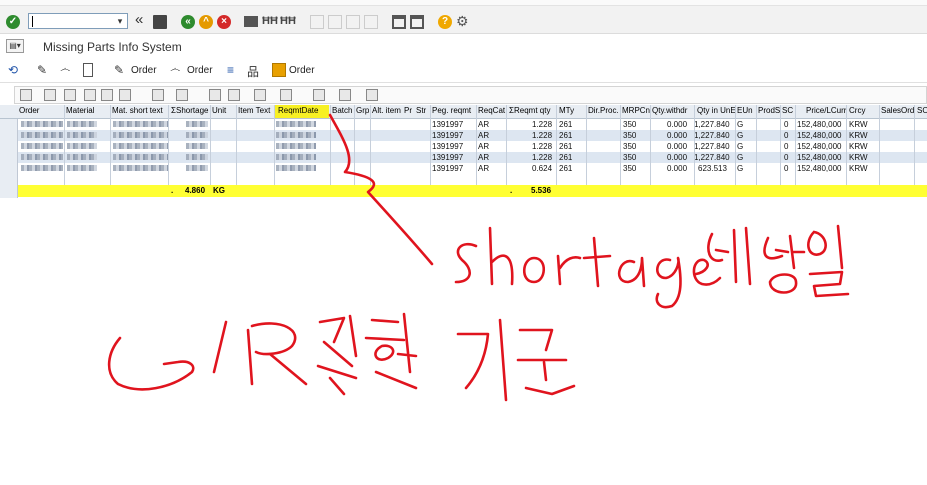  What do you see at coordinates (482, 360) in the screenshot?
I see `korean-glyph-gi-stroke` at bounding box center [482, 360].